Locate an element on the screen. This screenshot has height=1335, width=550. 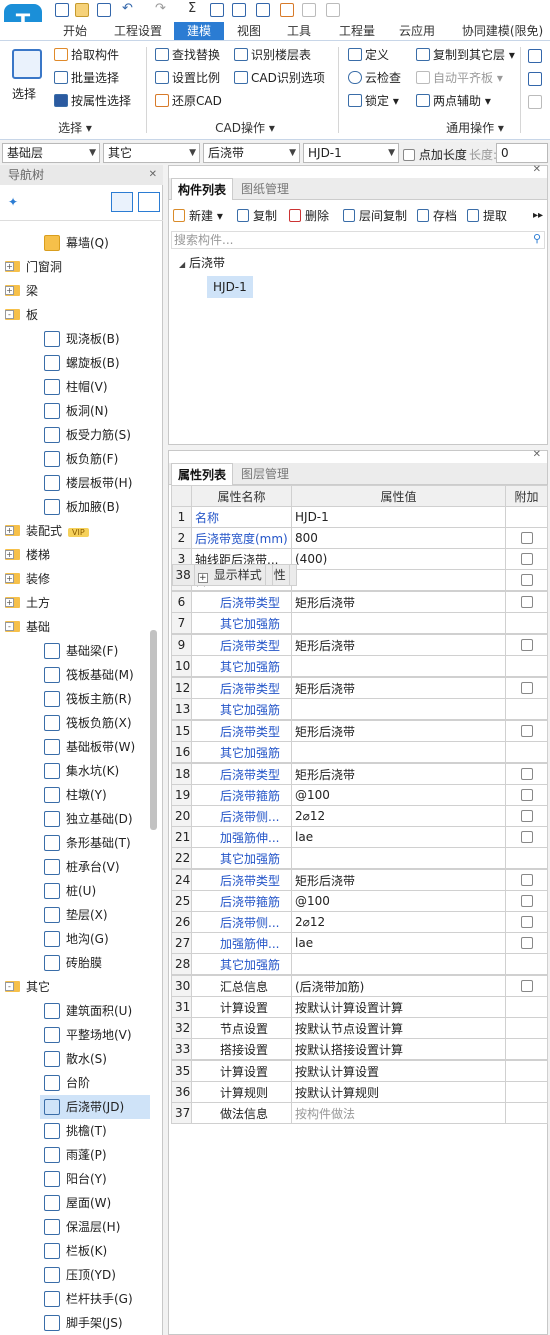
length-input: 0 is located at coordinates (522, 153).